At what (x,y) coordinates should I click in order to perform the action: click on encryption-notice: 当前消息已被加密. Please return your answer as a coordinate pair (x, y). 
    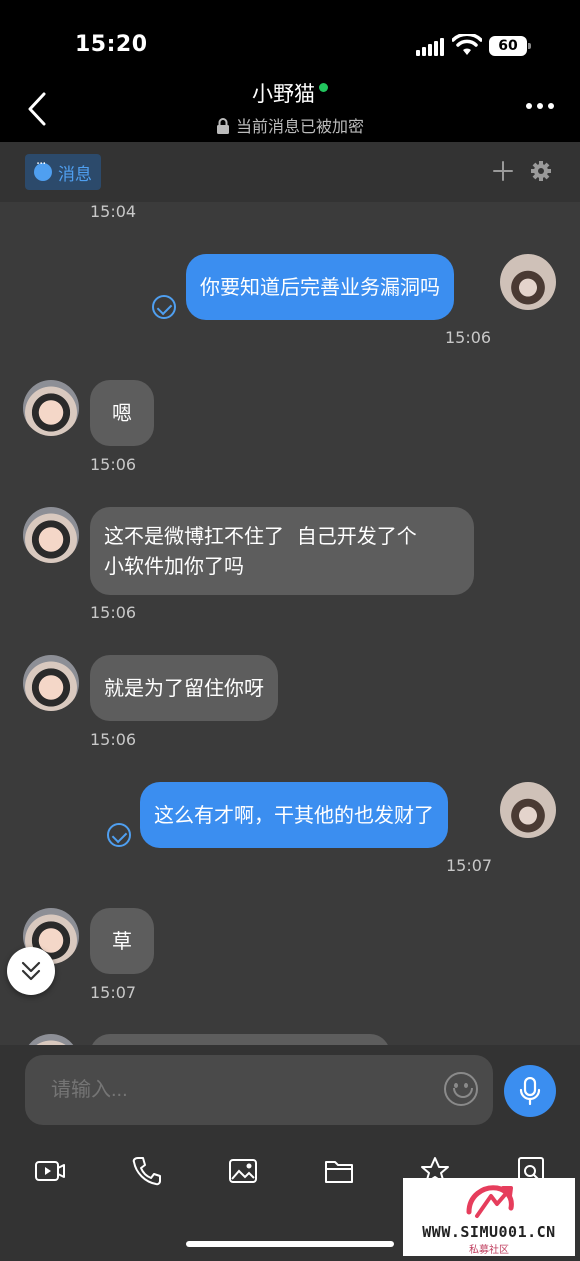
    Looking at the image, I should click on (290, 125).